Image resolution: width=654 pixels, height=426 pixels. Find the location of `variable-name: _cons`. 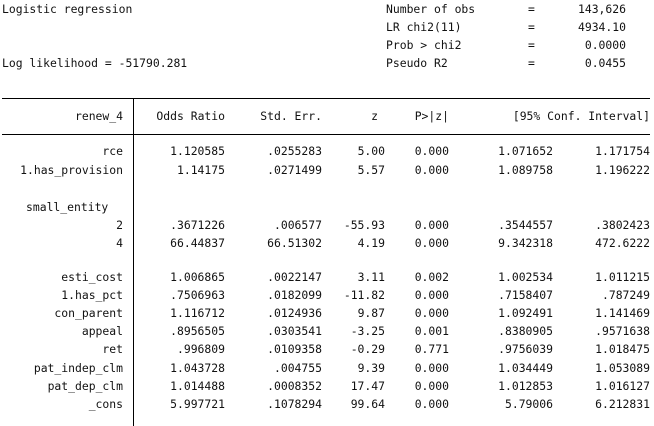

variable-name: _cons is located at coordinates (106, 404).